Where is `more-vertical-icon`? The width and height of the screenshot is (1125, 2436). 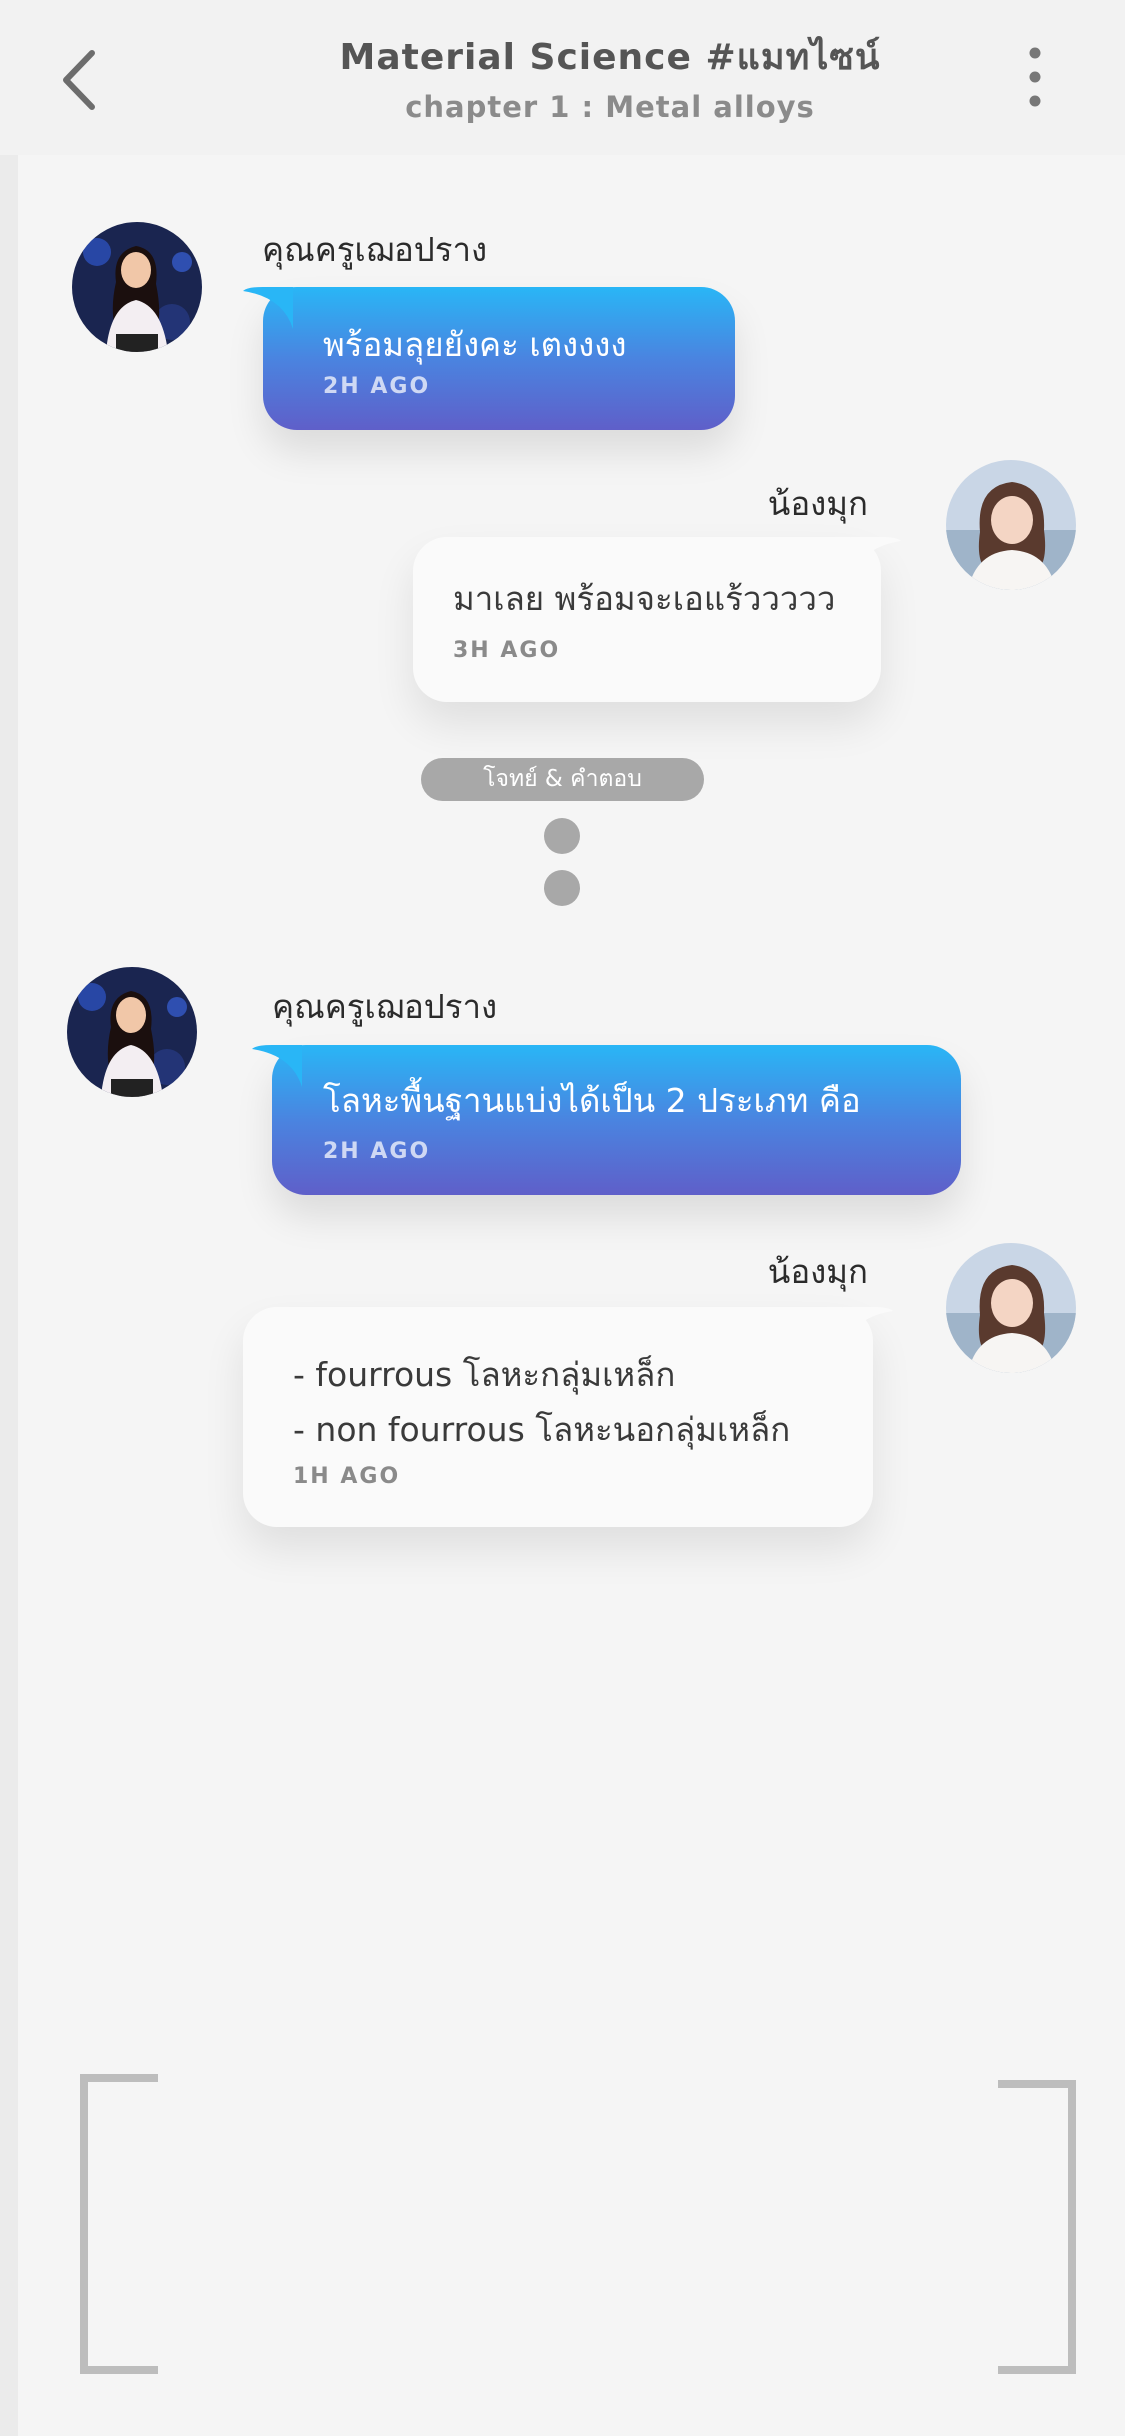 more-vertical-icon is located at coordinates (1035, 77).